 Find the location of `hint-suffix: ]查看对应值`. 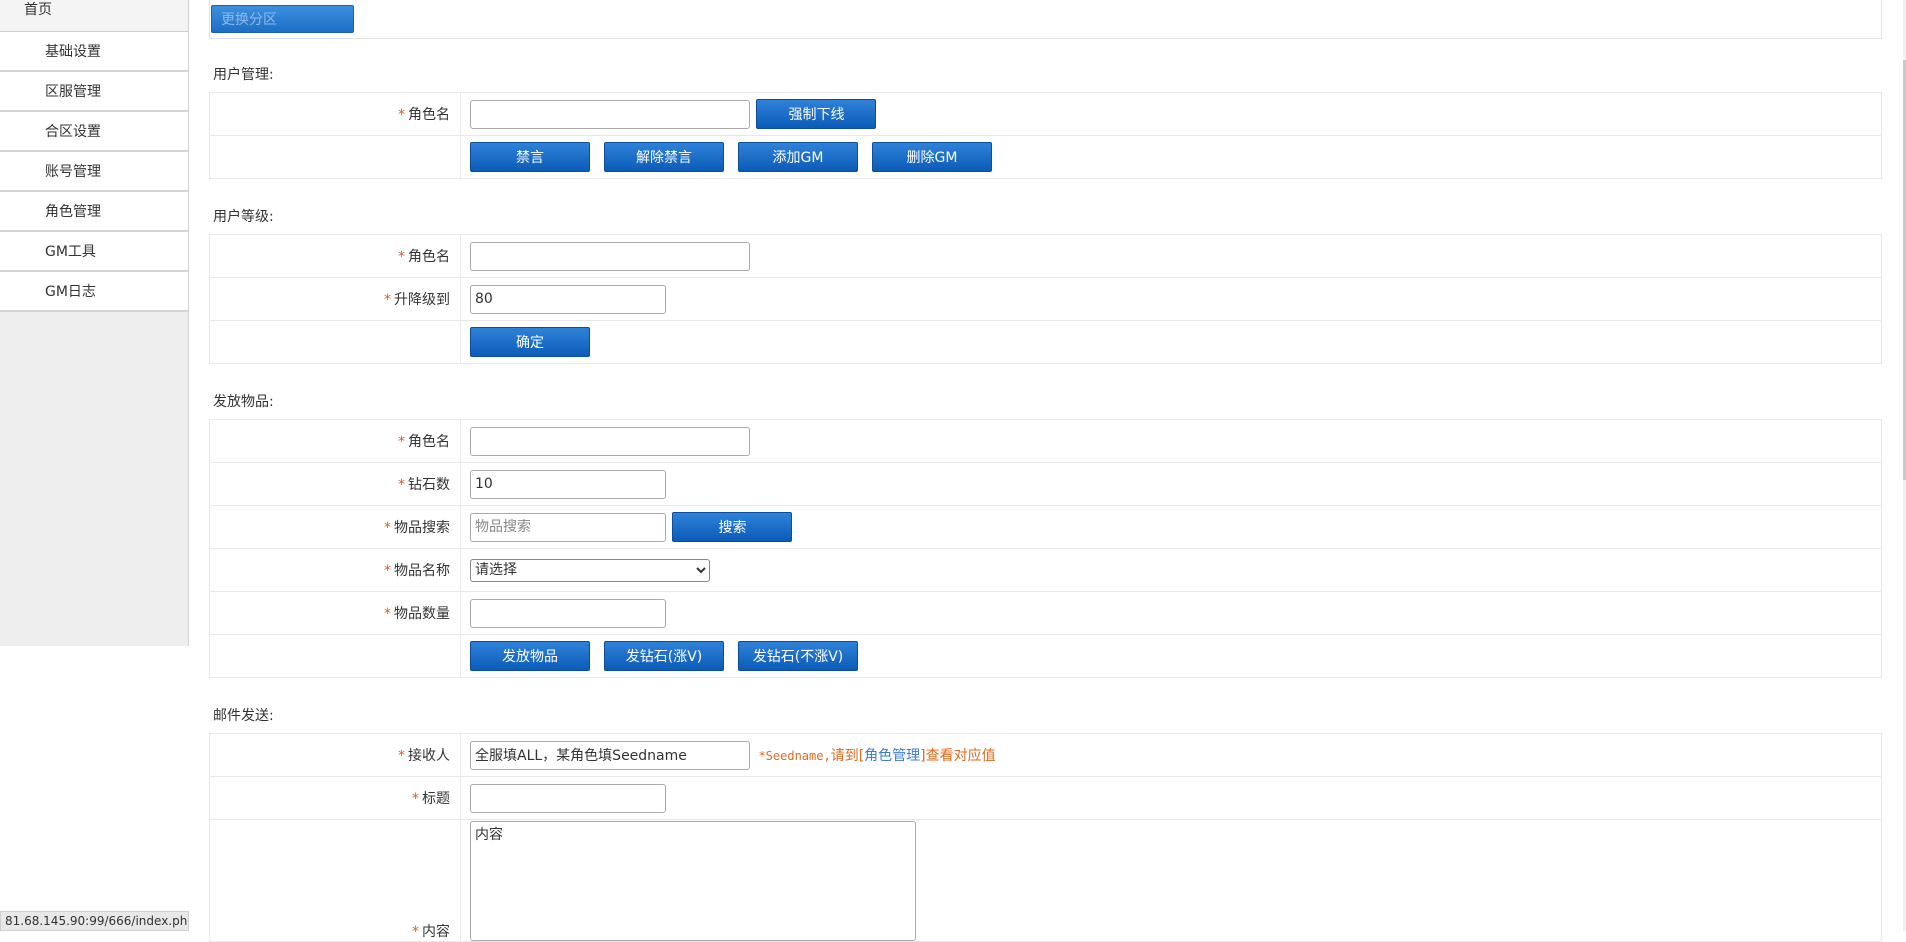

hint-suffix: ]查看对应值 is located at coordinates (958, 756).